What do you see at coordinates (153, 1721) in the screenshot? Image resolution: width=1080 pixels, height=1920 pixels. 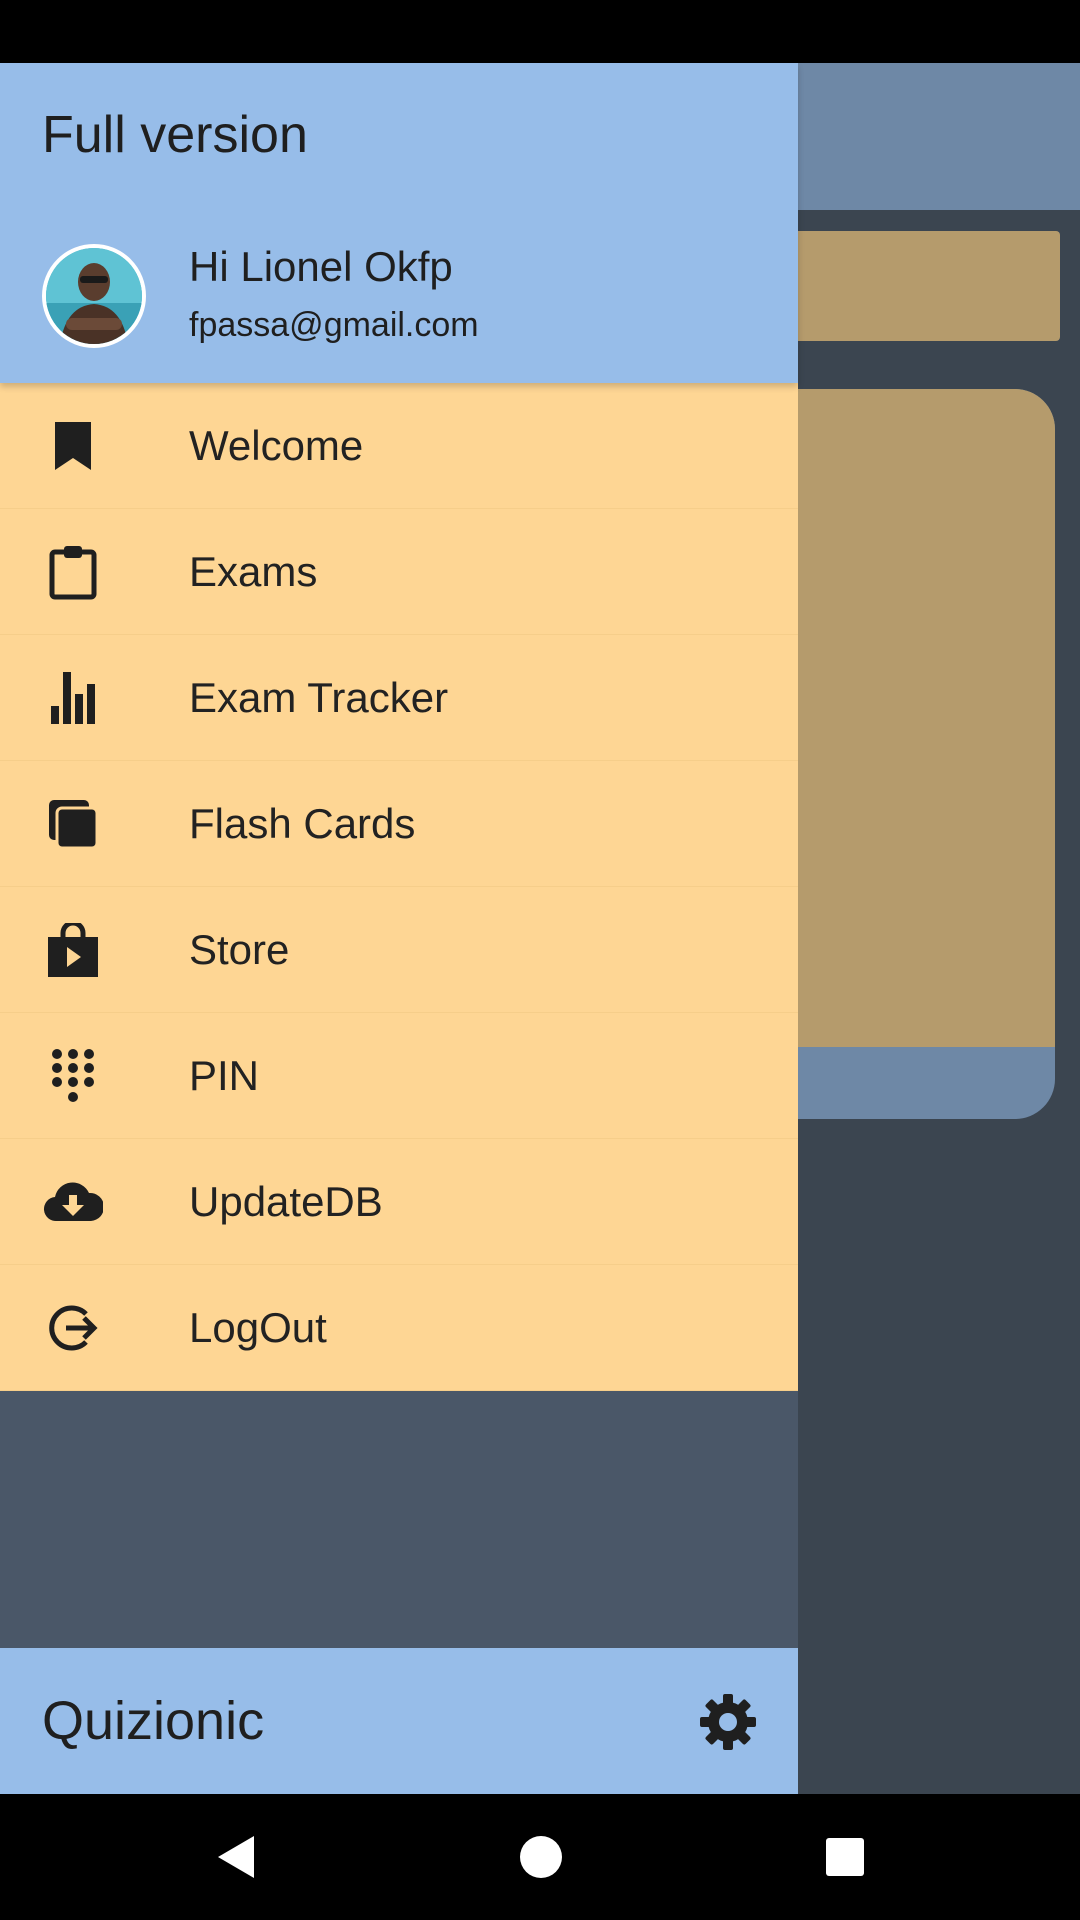 I see `app-name: Quizionic` at bounding box center [153, 1721].